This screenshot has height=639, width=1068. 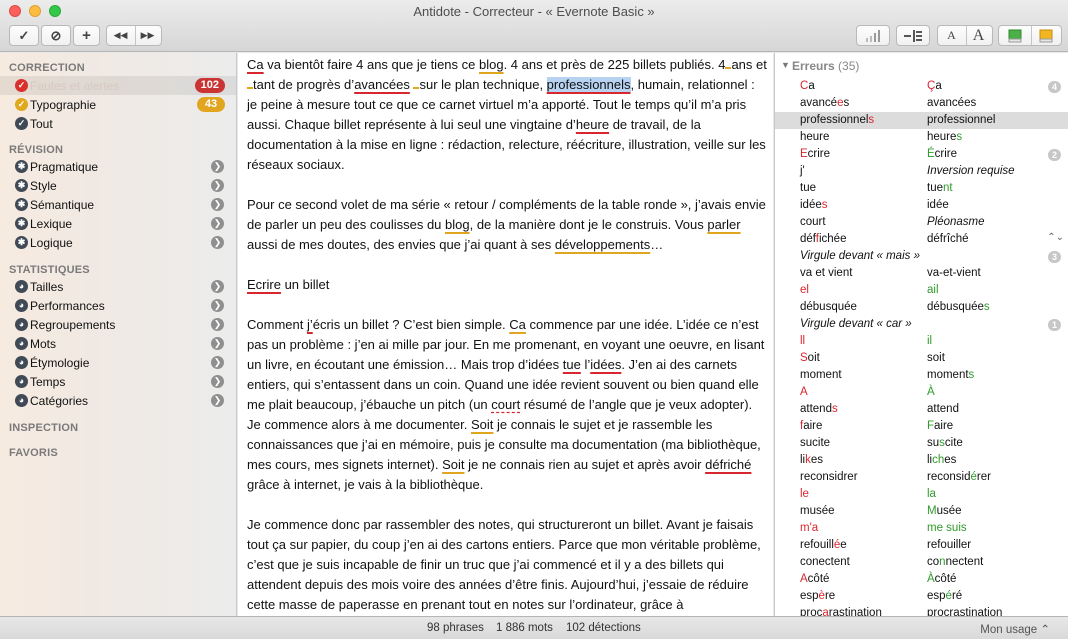 What do you see at coordinates (921, 273) in the screenshot?
I see `error-row: va et vient va-et-vient` at bounding box center [921, 273].